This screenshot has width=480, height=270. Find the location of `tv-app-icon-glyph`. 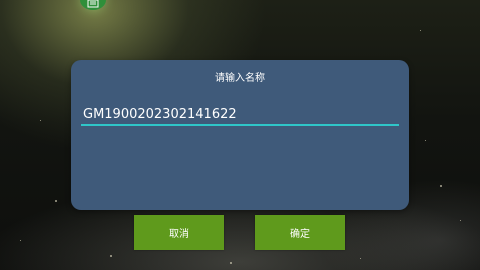

tv-app-icon-glyph is located at coordinates (93, 4).